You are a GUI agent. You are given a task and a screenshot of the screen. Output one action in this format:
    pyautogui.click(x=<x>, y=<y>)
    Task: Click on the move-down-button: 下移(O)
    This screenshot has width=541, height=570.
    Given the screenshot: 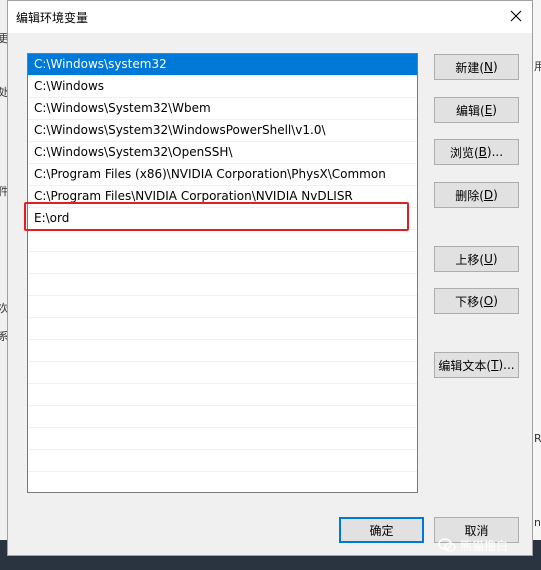 What is the action you would take?
    pyautogui.click(x=476, y=301)
    